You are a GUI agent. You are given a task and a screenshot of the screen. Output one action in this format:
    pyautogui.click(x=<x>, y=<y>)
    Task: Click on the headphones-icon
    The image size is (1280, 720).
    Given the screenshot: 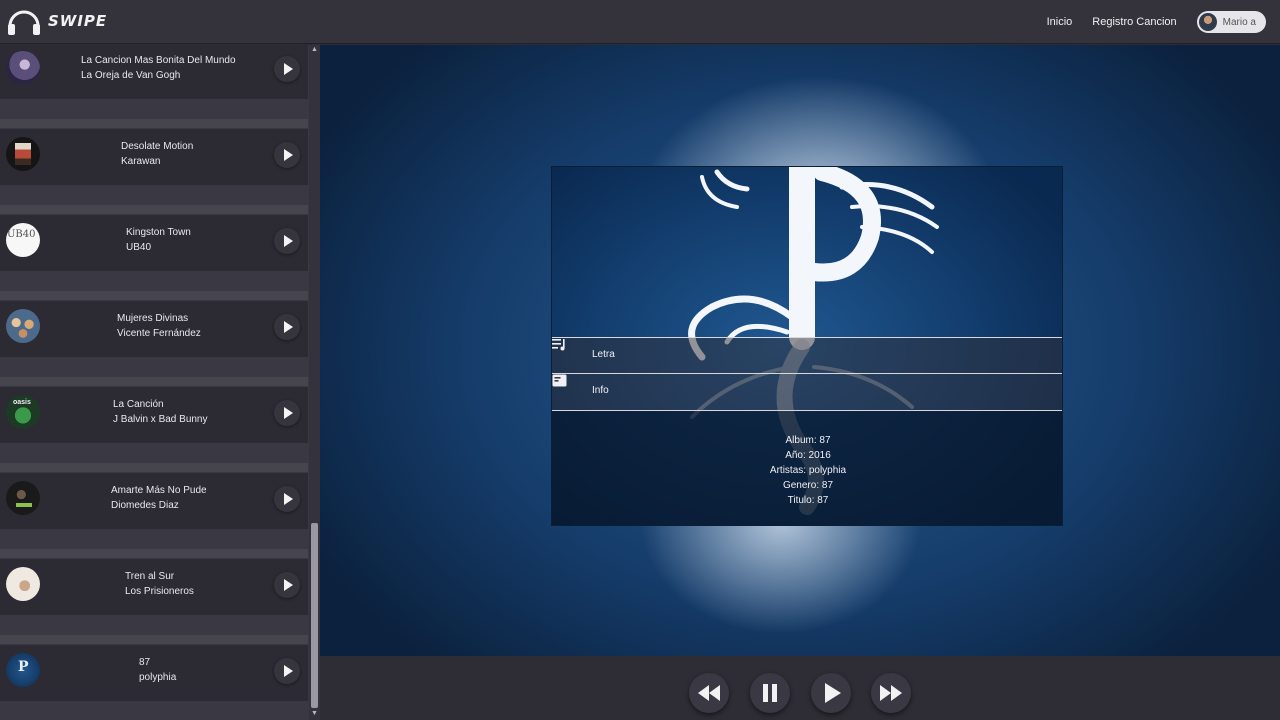 What is the action you would take?
    pyautogui.click(x=24, y=22)
    